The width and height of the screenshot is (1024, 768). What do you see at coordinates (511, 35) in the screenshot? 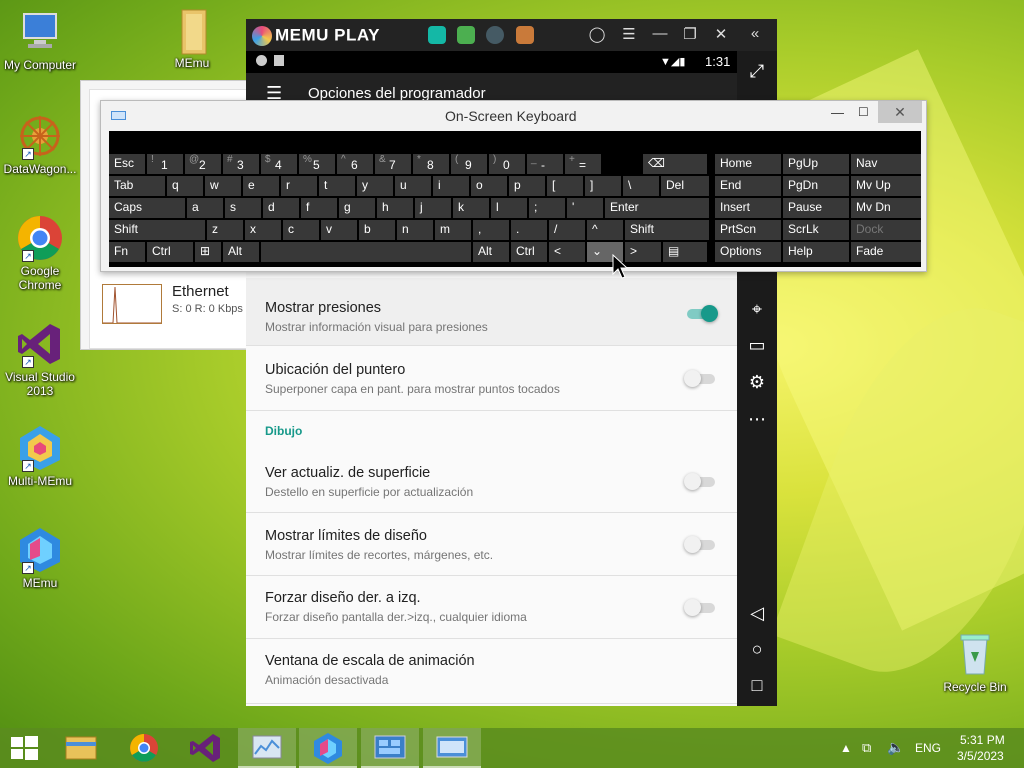
I see `memu-titlebar: MEMU PLAY ◯ ☰ — ❐ ✕ «` at bounding box center [511, 35].